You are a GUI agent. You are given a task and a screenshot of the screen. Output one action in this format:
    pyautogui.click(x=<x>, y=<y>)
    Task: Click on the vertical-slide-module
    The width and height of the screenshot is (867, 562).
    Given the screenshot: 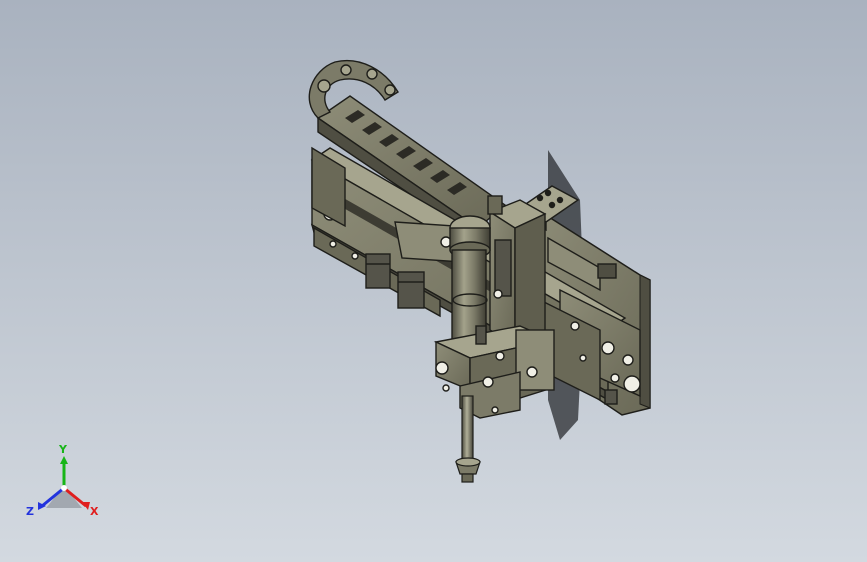 What is the action you would take?
    pyautogui.click(x=517, y=271)
    